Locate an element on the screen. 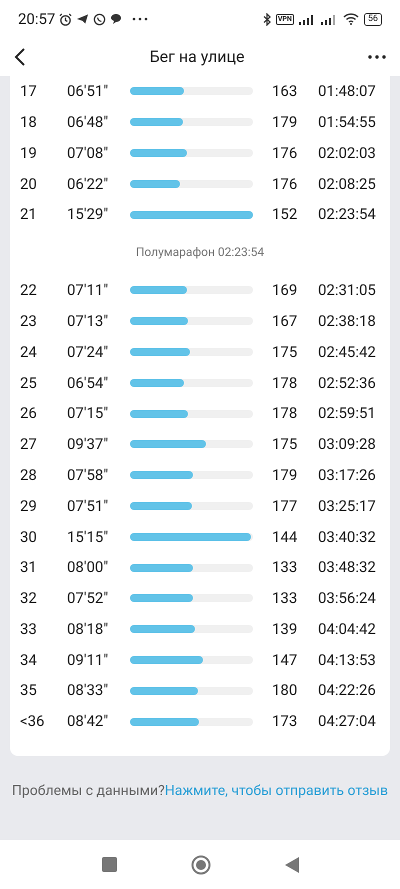 The image size is (400, 889). cumulative-time: 03:56:24 is located at coordinates (347, 599).